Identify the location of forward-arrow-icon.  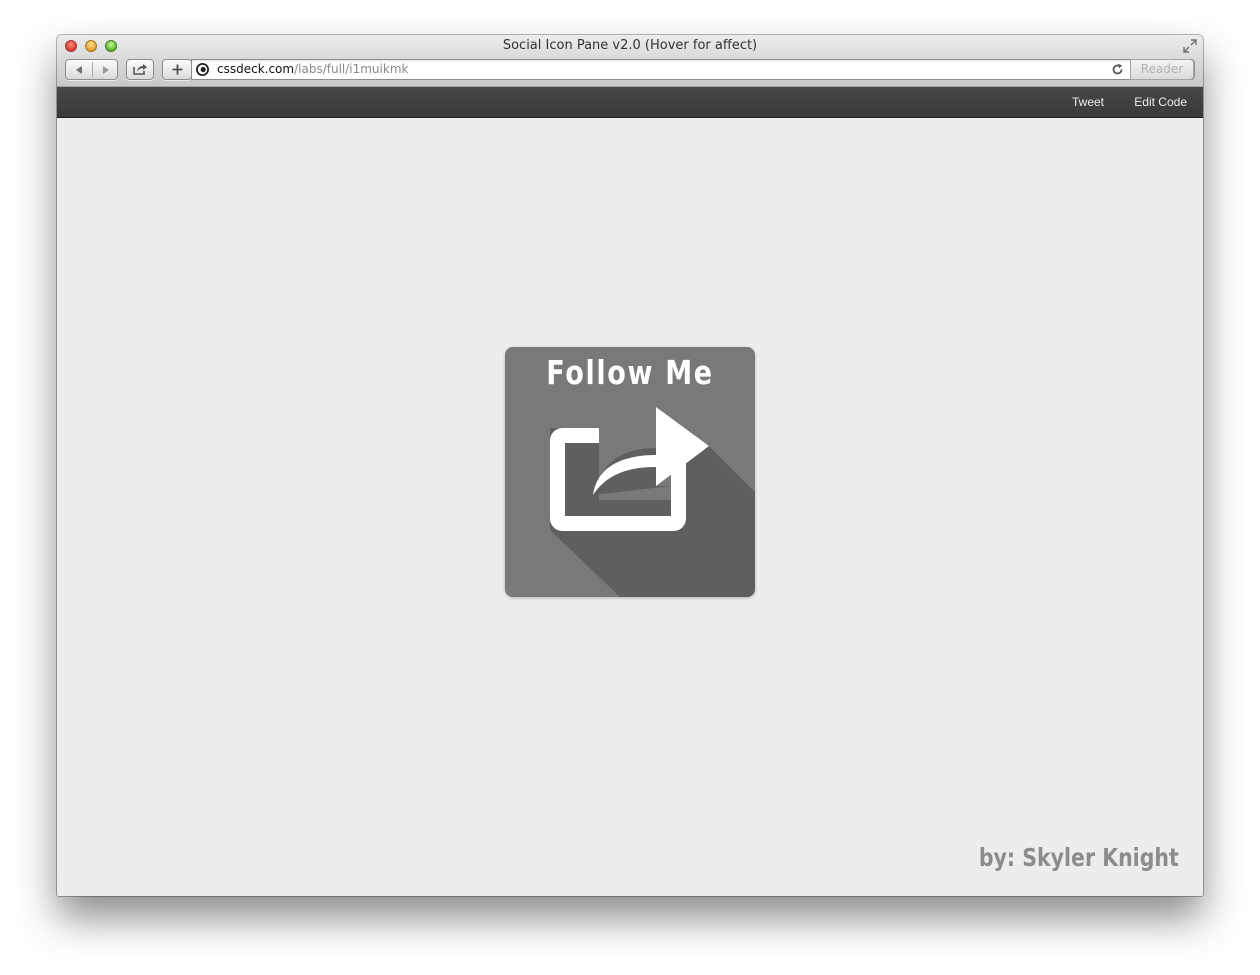
(105, 69).